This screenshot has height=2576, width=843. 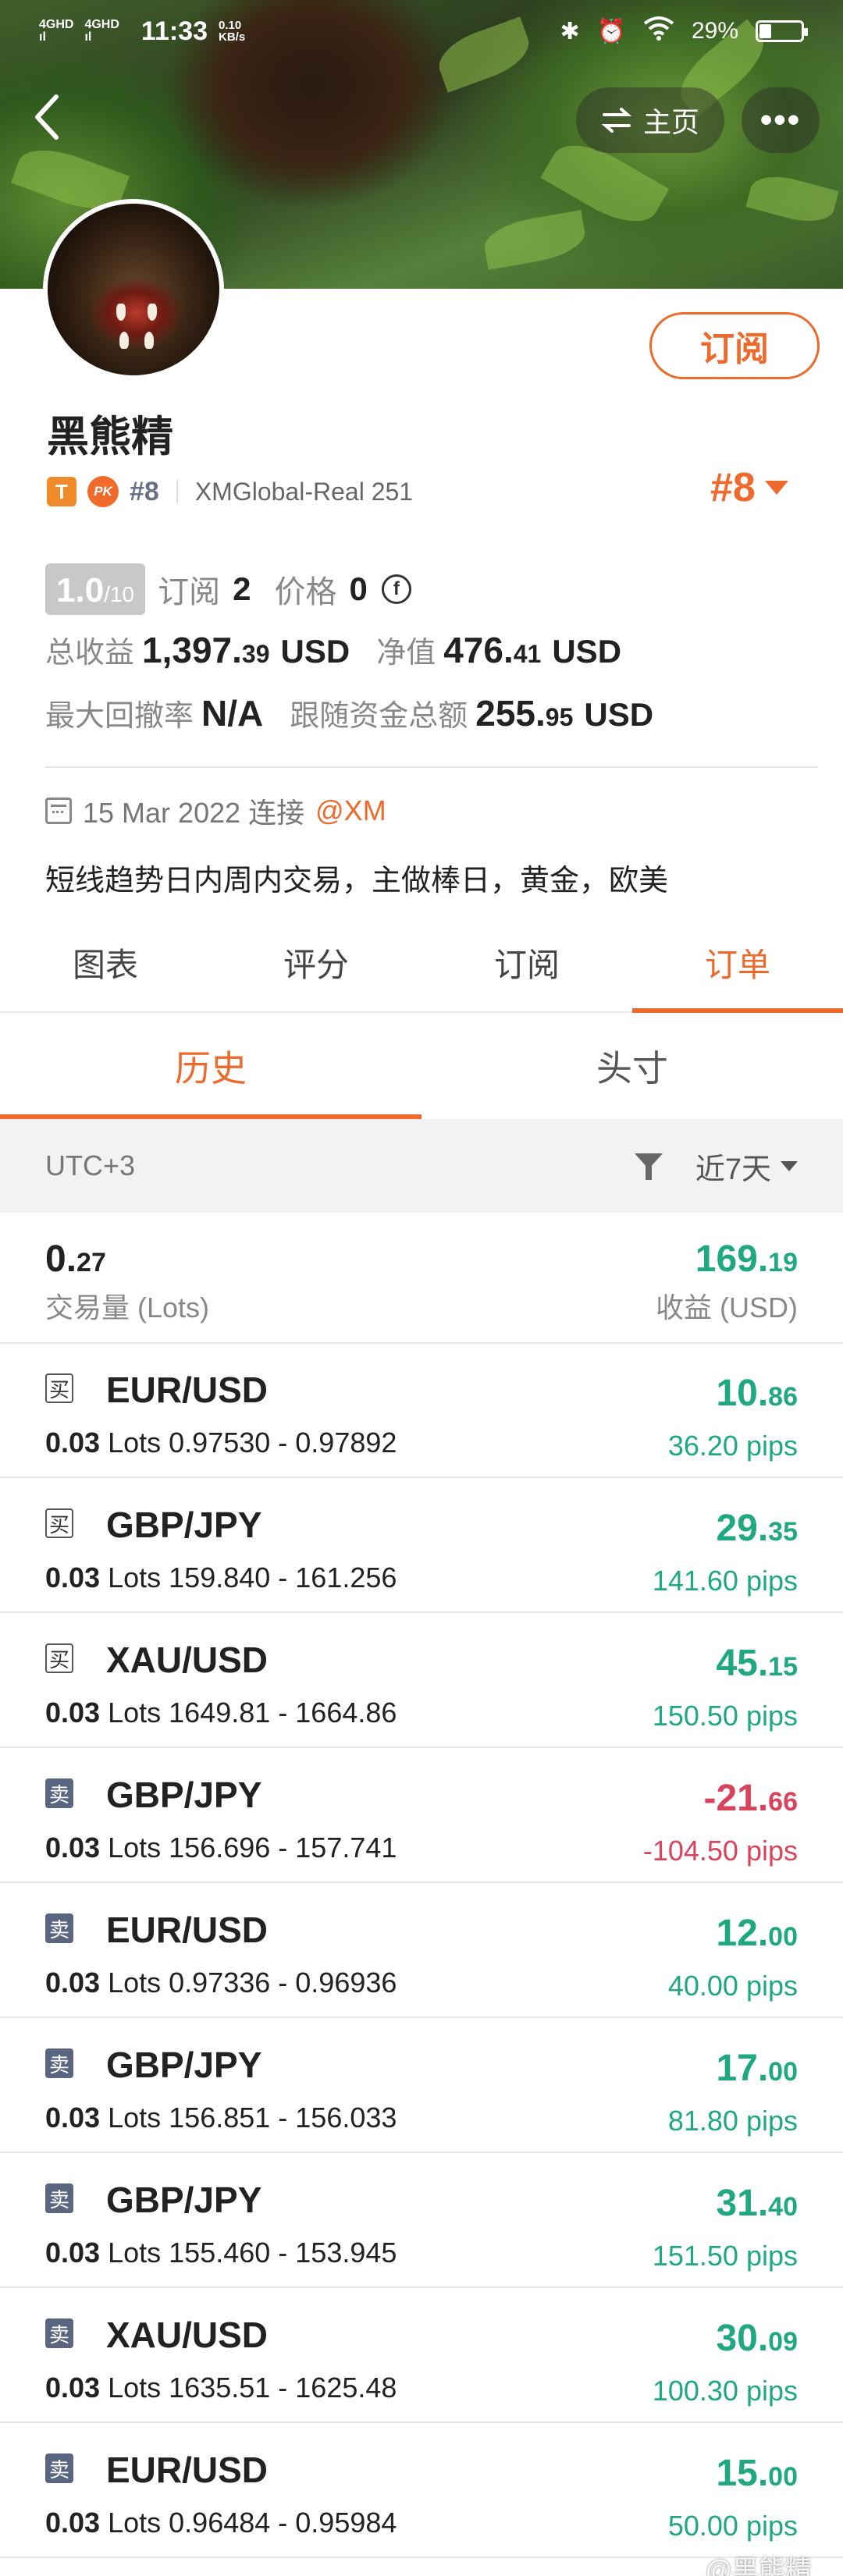 What do you see at coordinates (128, 1308) in the screenshot?
I see `volume-label: 交易量 (Lots)` at bounding box center [128, 1308].